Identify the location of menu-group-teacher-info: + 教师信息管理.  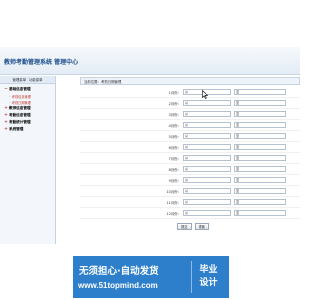
(27, 108).